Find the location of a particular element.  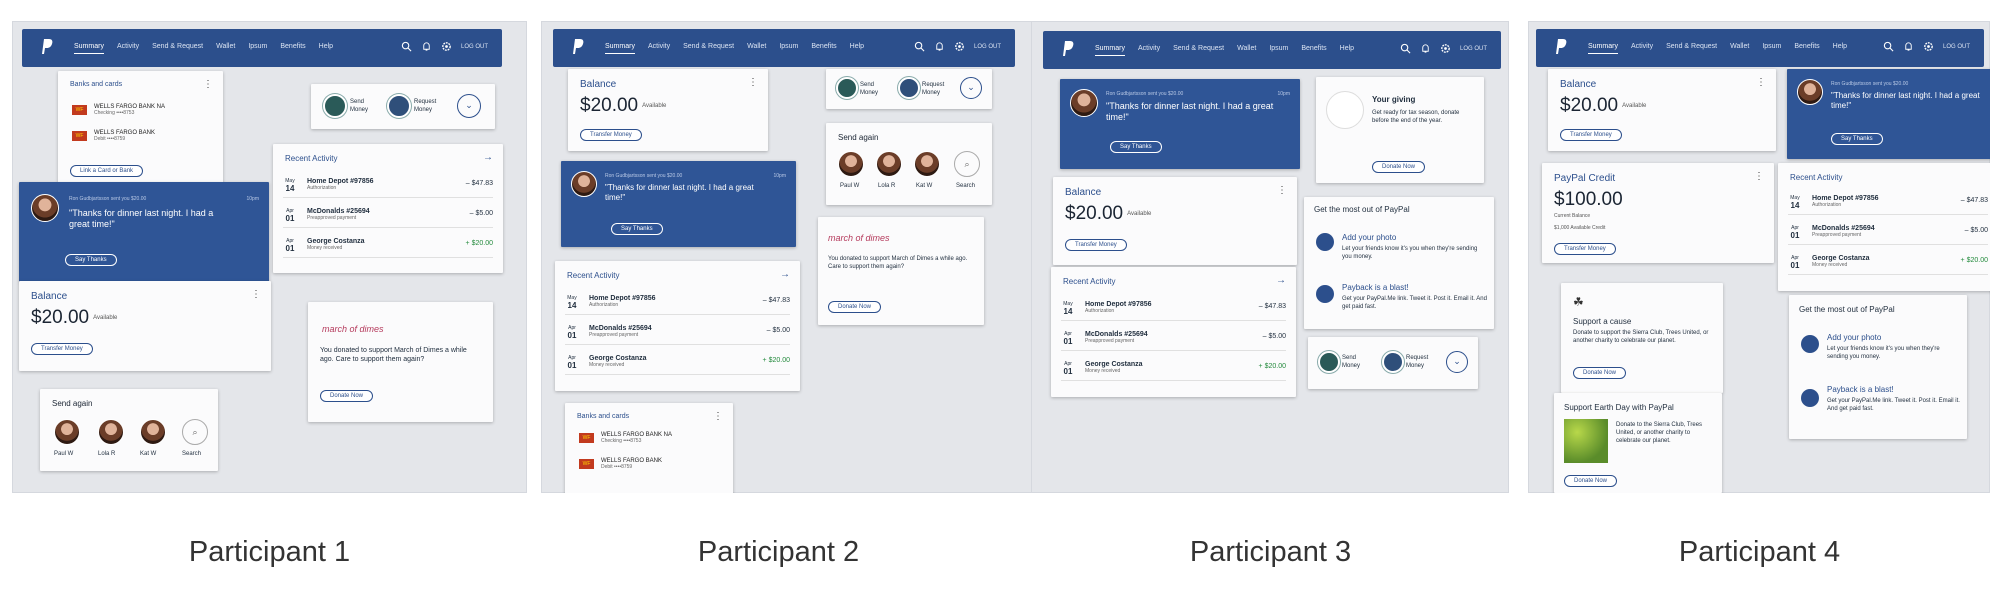

link-card-button: Link a Card or Bank is located at coordinates (107, 171).